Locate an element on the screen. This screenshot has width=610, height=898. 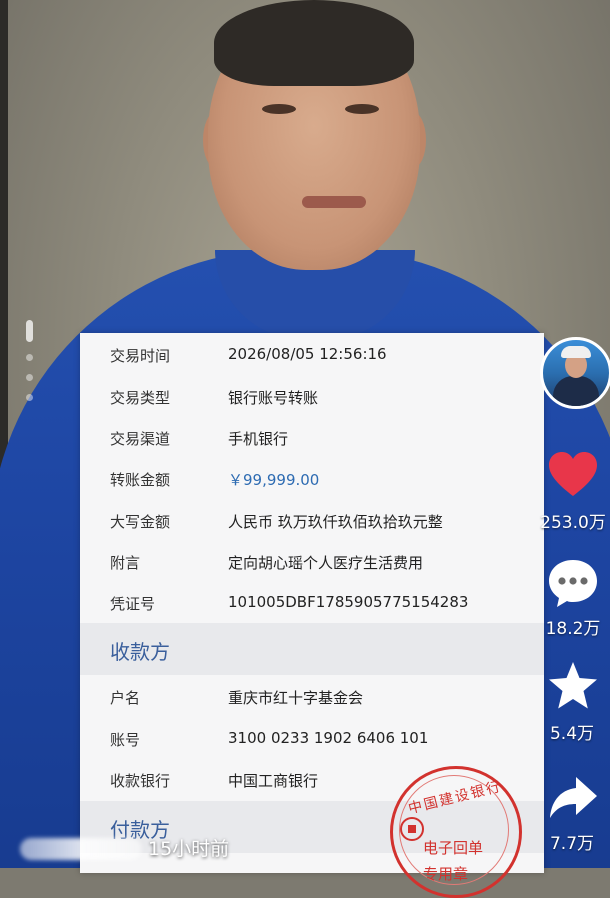
receipt-row-memo: 附言 定向胡心瑶个人医疗生活费用 is located at coordinates (312, 562).